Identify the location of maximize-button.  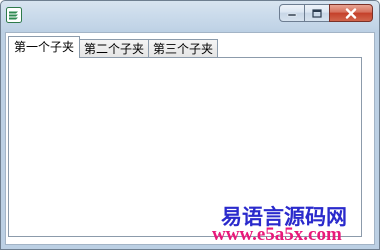
(317, 13).